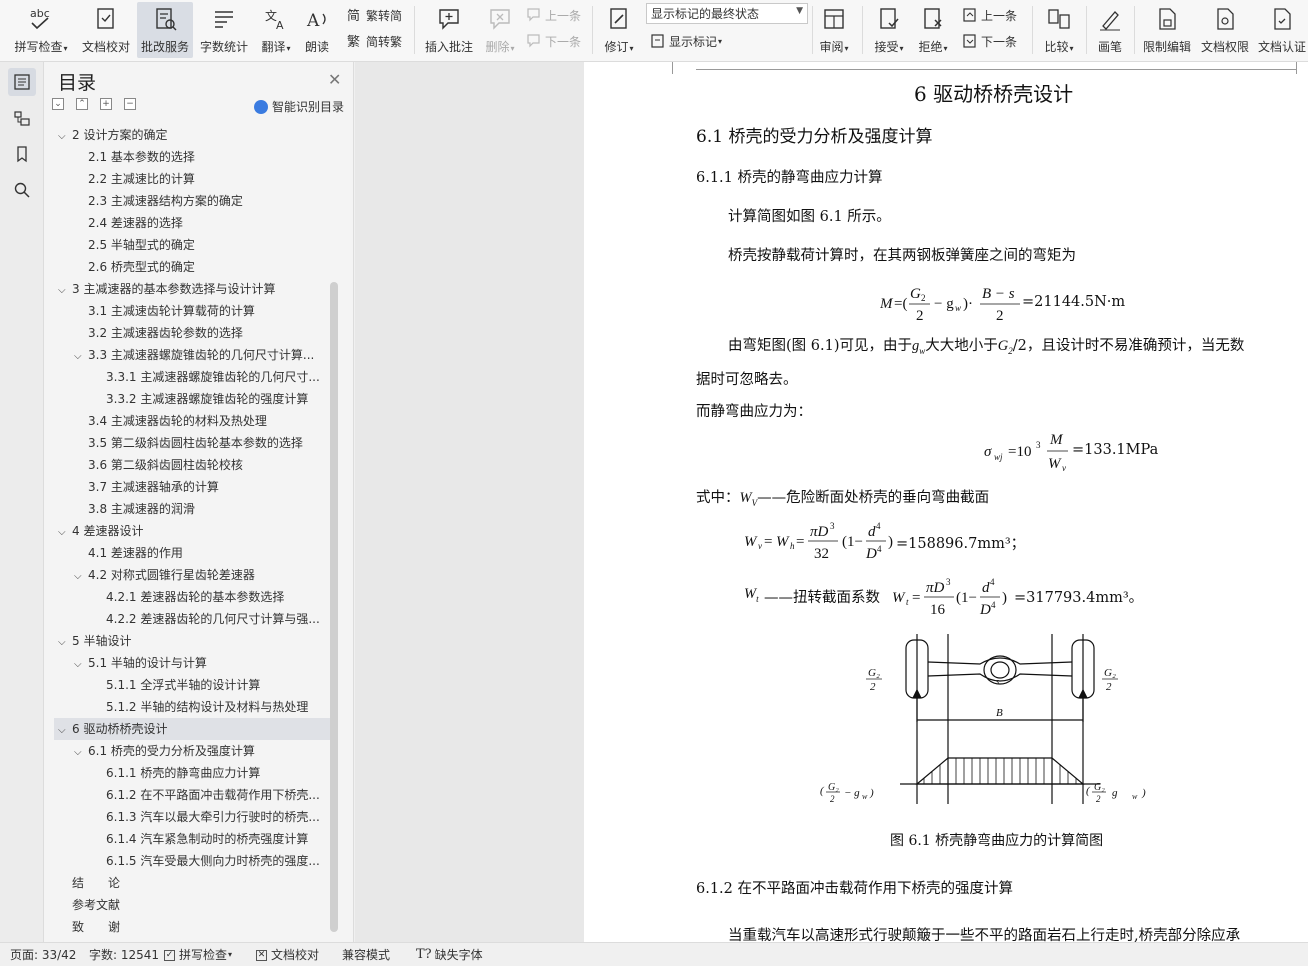 Image resolution: width=1308 pixels, height=966 pixels. What do you see at coordinates (727, 13) in the screenshot?
I see `markup-state-select: 显示标记的最终状态 ▼` at bounding box center [727, 13].